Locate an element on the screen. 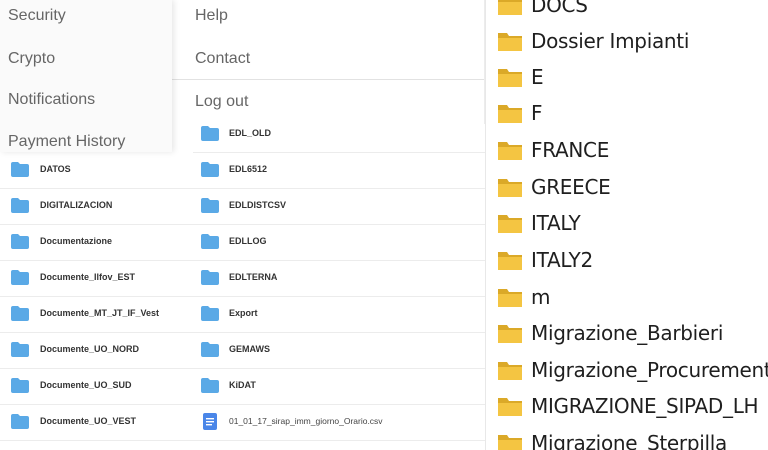 The image size is (768, 450). list-item: Documente_UO_VEST is located at coordinates (96, 422).